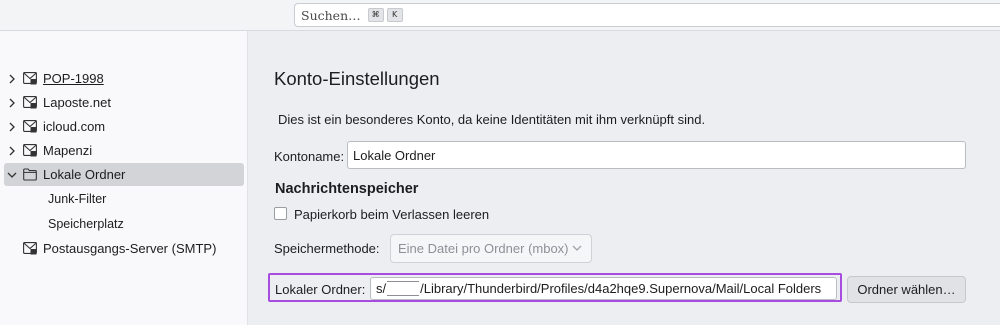 Image resolution: width=1000 pixels, height=325 pixels. Describe the element at coordinates (357, 78) in the screenshot. I see `page-title: Konto-Einstellungen` at that location.